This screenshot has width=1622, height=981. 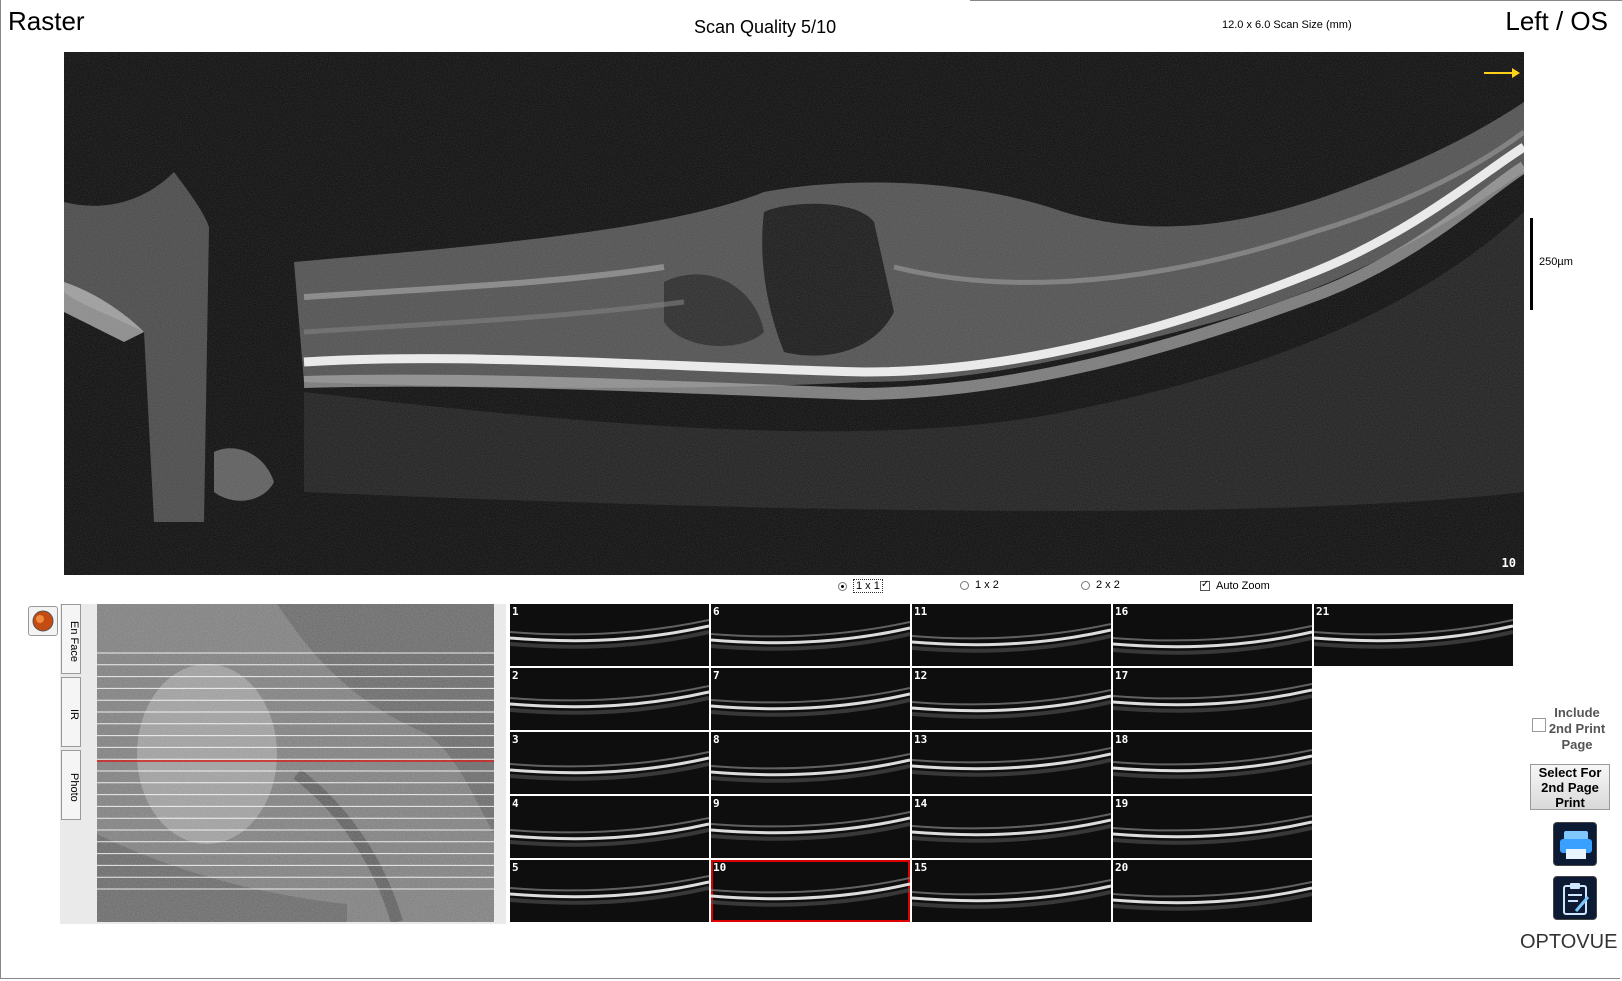 I want to click on include-2nd-page-label: Include 2nd Print Page, so click(x=1577, y=728).